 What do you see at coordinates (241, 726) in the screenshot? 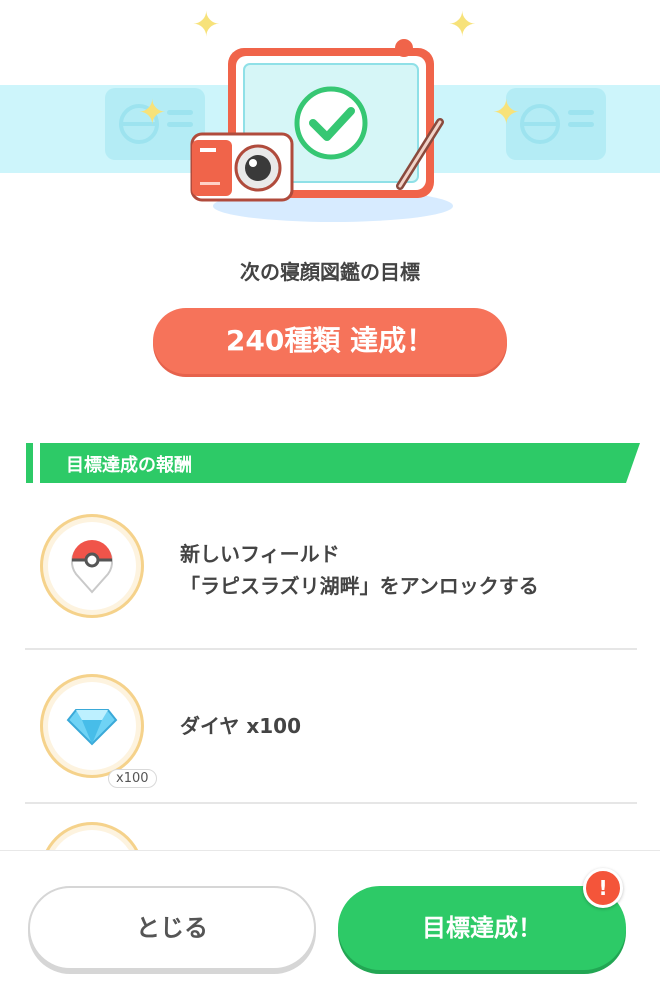
I see `reward-text-line1: ダイヤ x100` at bounding box center [241, 726].